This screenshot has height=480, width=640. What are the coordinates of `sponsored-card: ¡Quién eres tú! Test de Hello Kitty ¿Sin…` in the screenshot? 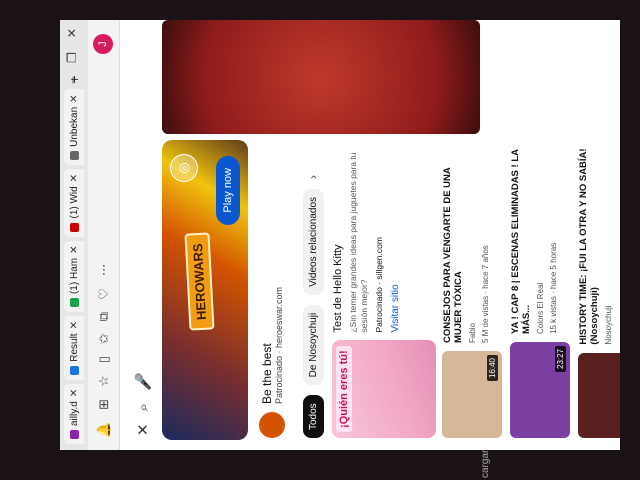 It's located at (384, 288).